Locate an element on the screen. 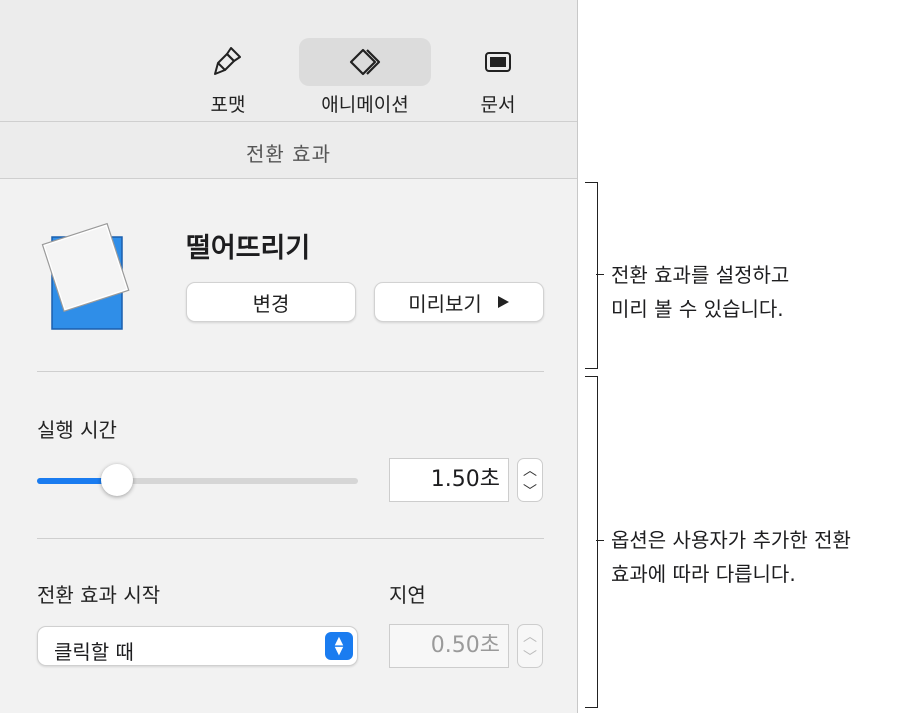 This screenshot has height=713, width=902. callout-bracket-top is located at coordinates (594, 275).